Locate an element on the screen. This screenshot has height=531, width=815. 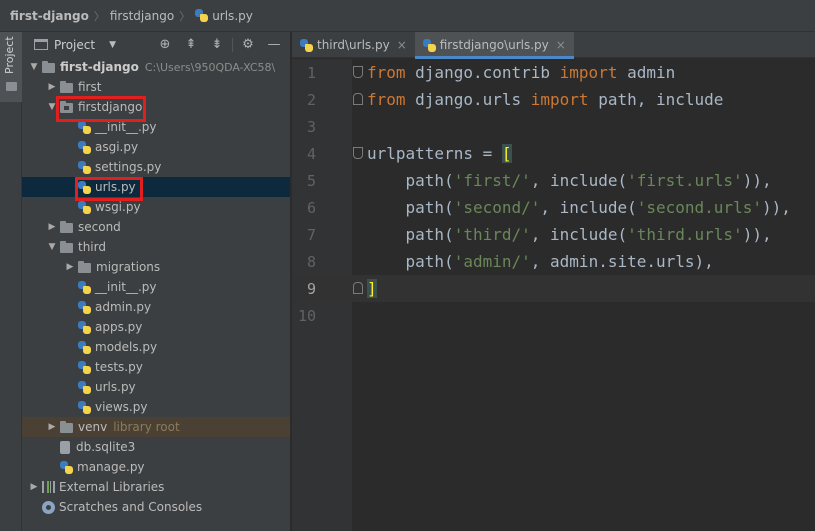
tree-item: ▶ venv library root is located at coordinates (156, 427).